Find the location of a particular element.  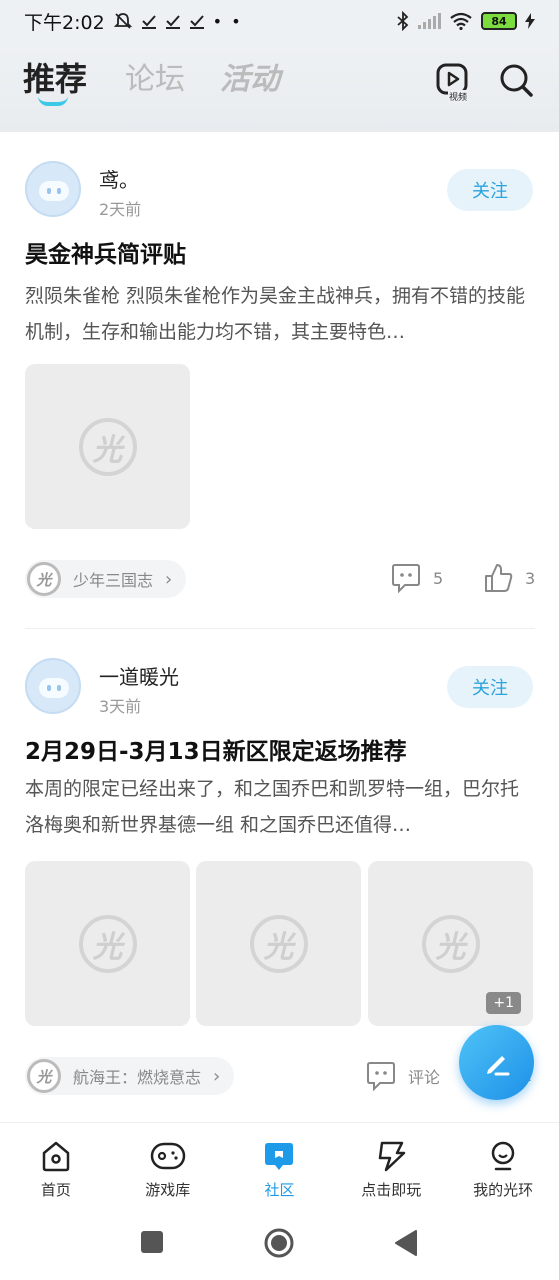

comment-button: 5 is located at coordinates (417, 578).